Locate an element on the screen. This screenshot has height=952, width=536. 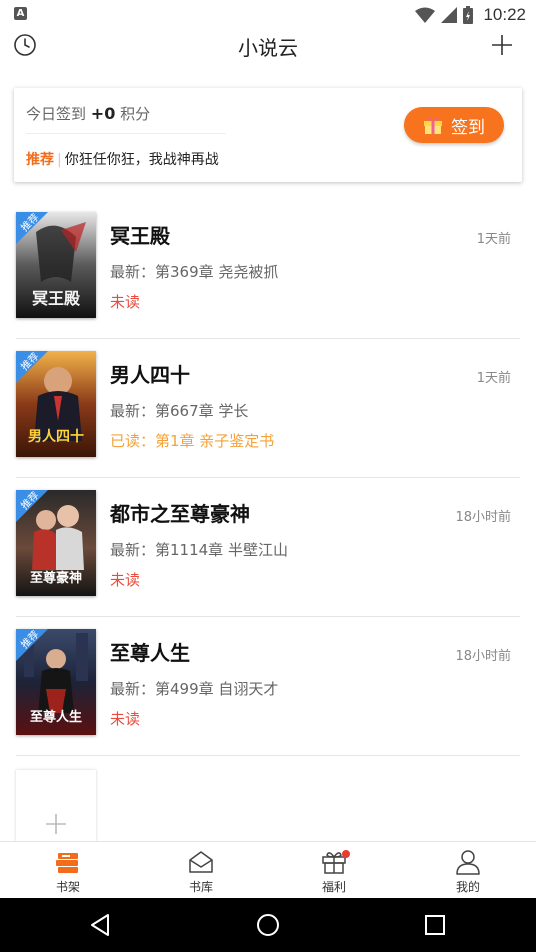
library-icon is located at coordinates (201, 862).